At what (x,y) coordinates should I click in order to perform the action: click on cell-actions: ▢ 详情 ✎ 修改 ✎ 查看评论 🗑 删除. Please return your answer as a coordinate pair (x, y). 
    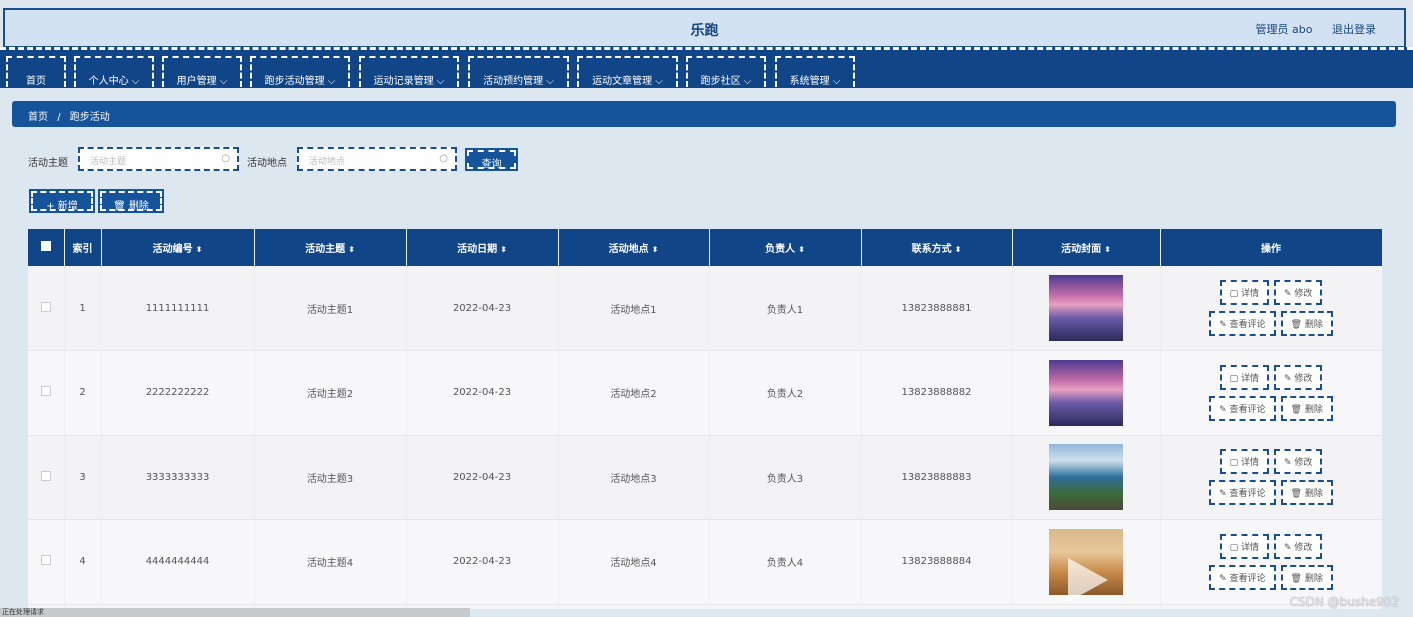
    Looking at the image, I should click on (1271, 308).